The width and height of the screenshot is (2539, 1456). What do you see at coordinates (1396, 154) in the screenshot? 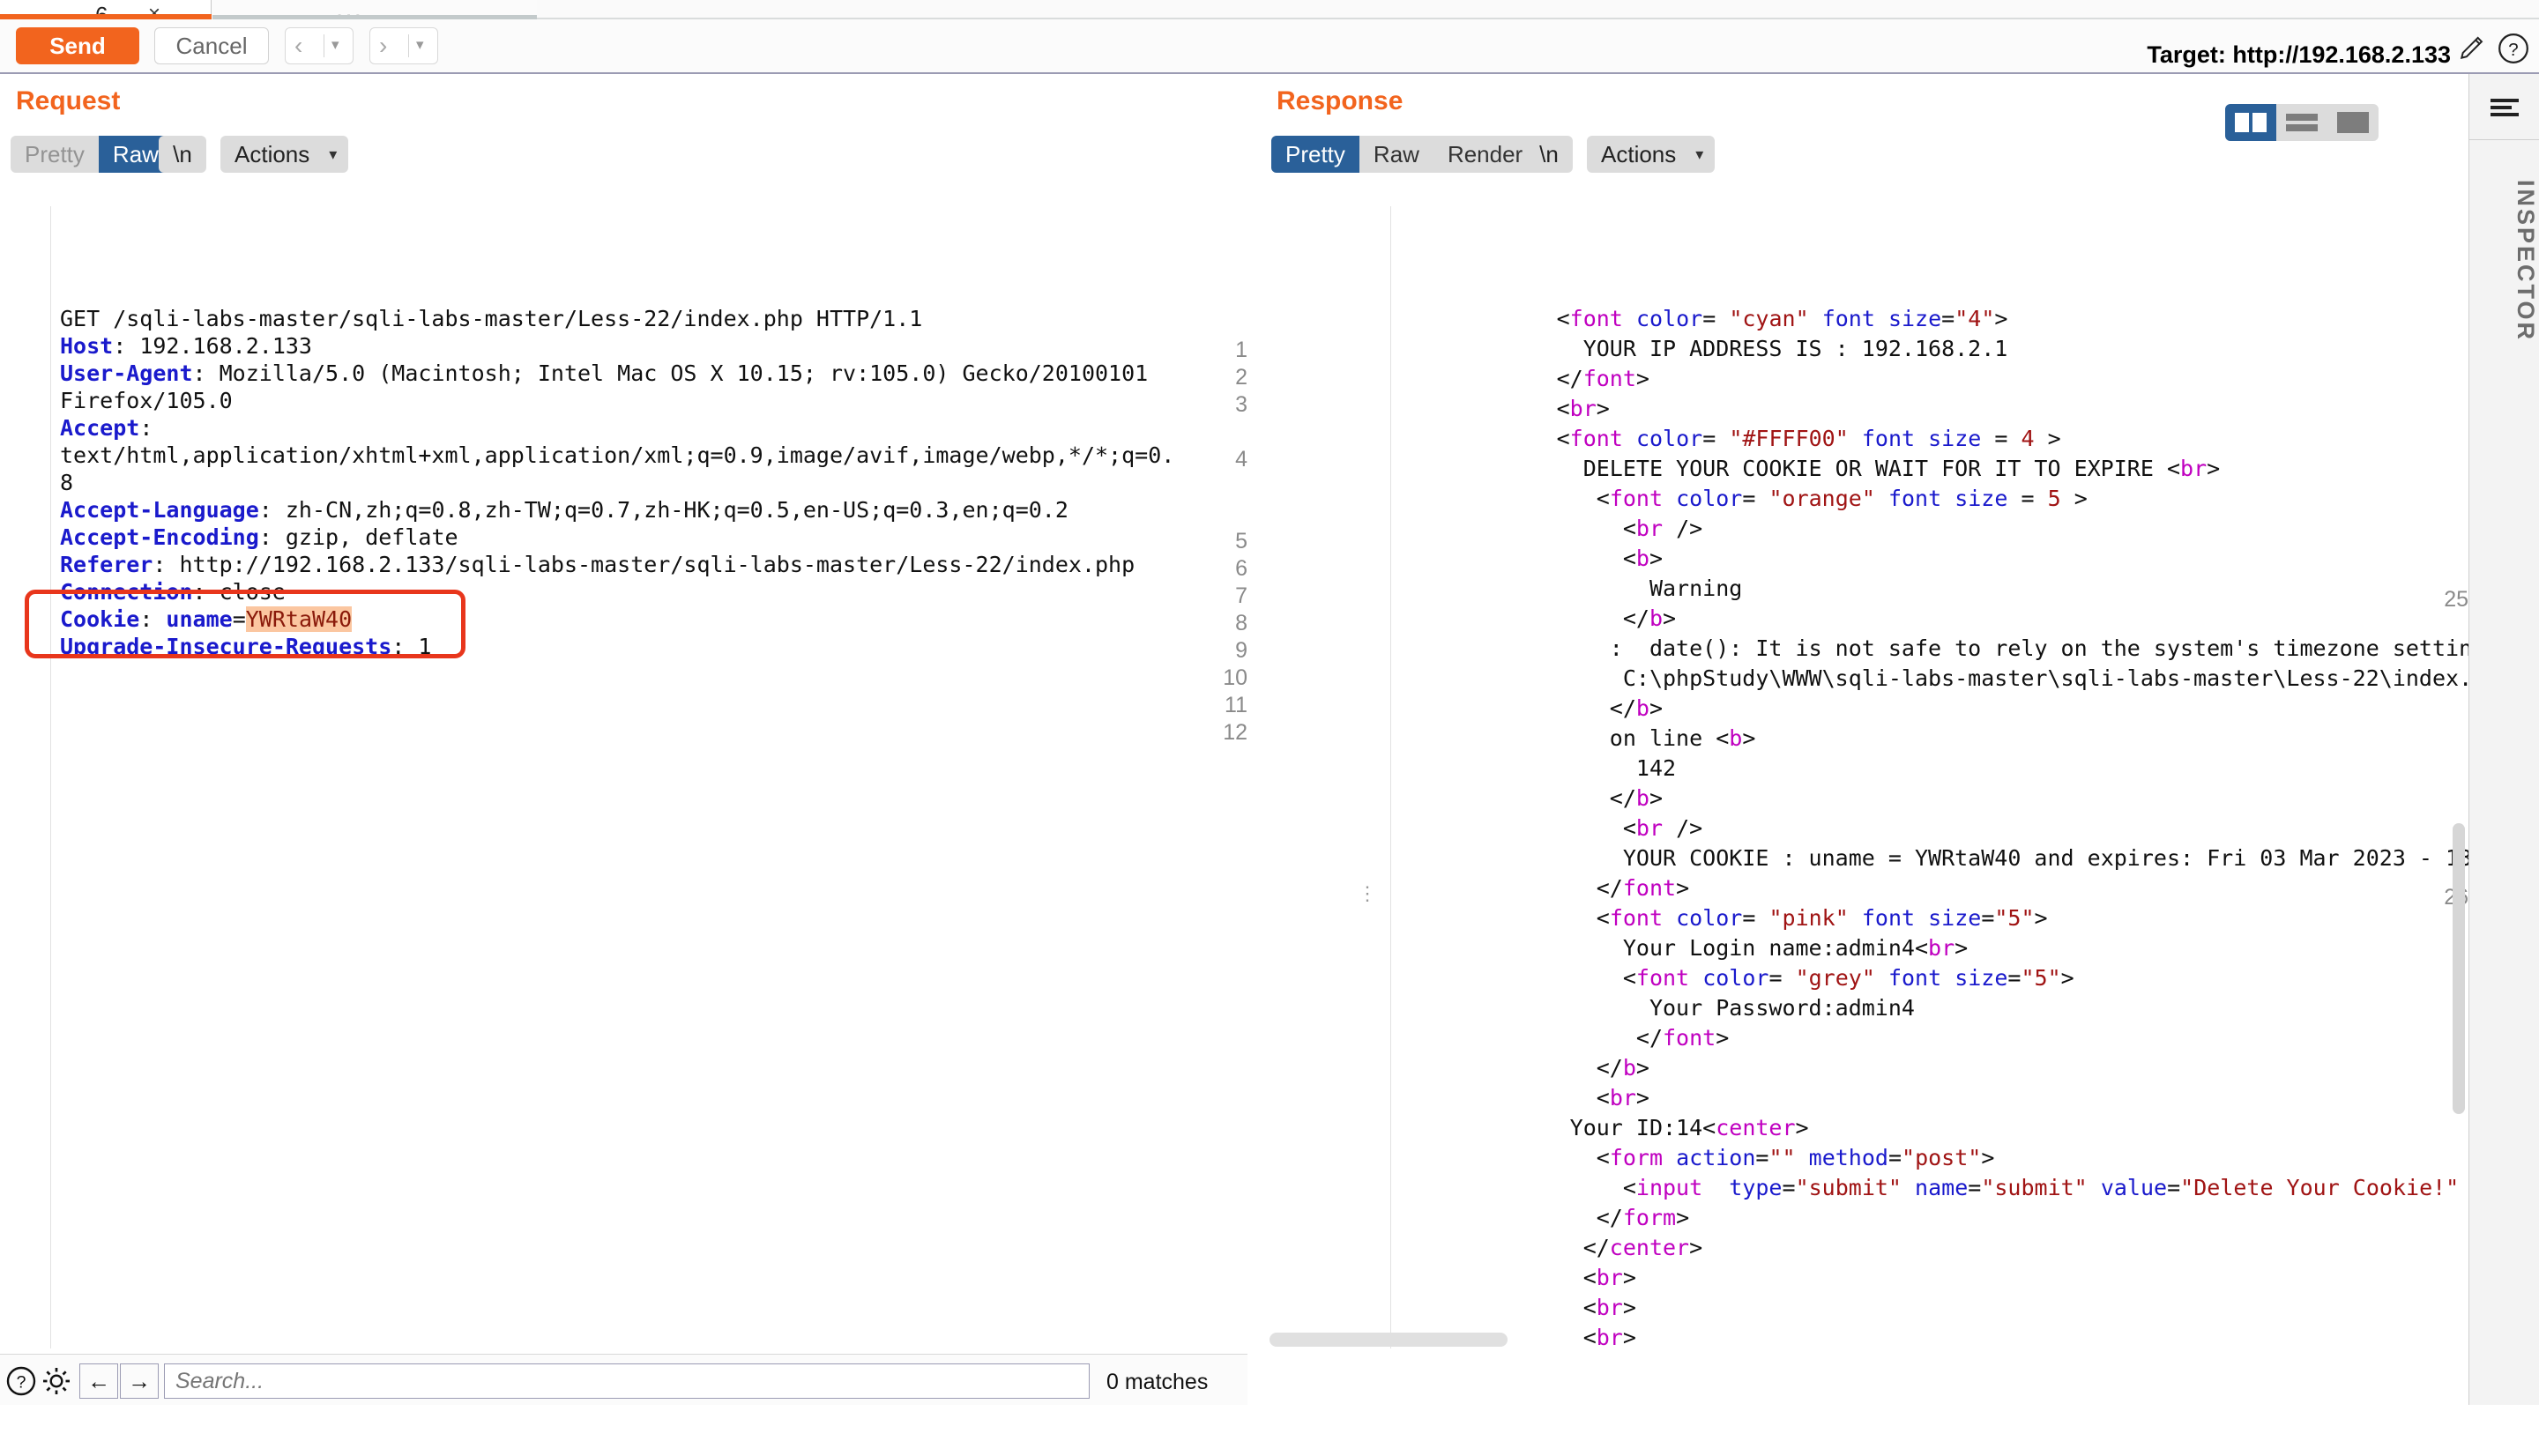
I see `tab-response-raw: Raw` at bounding box center [1396, 154].